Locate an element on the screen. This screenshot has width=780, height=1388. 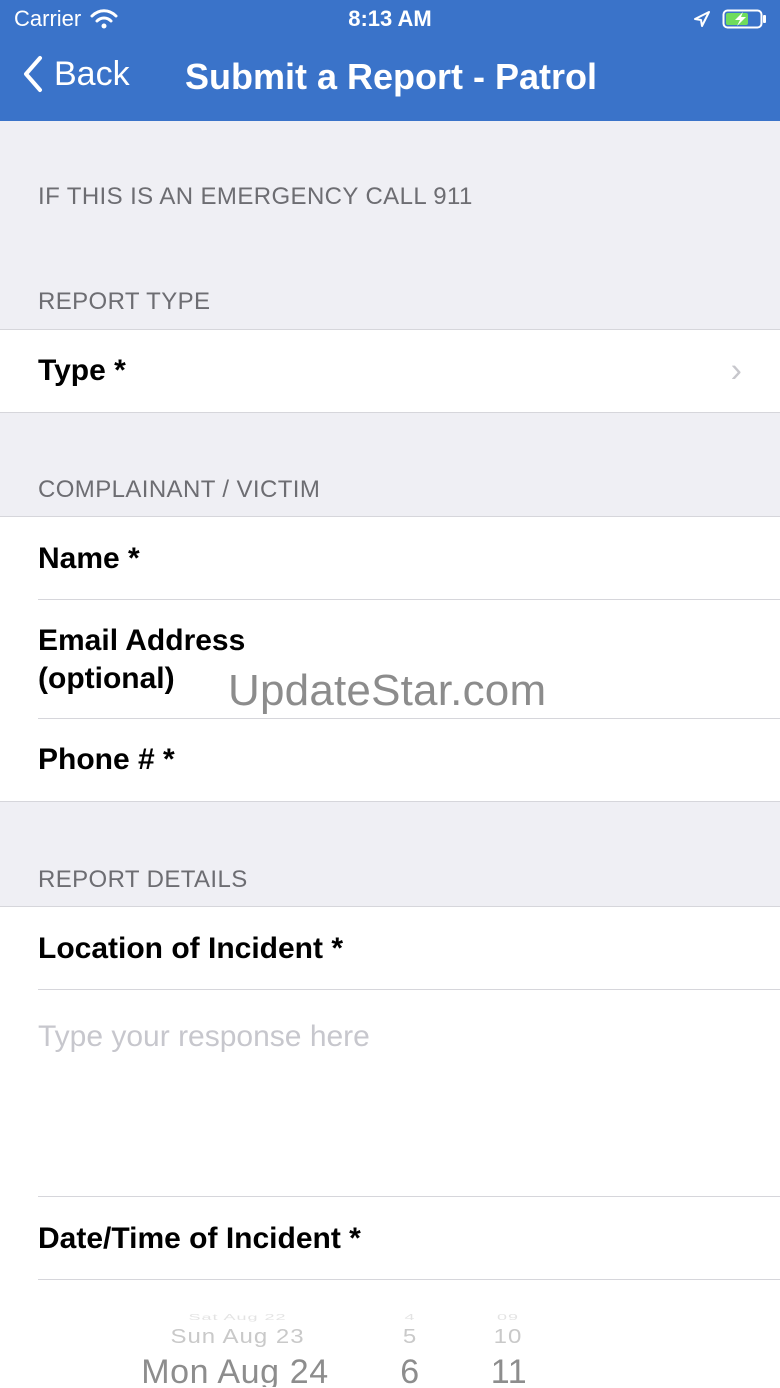
emergency-note: IF THIS IS AN EMERGENCY CALL 911 is located at coordinates (255, 196).